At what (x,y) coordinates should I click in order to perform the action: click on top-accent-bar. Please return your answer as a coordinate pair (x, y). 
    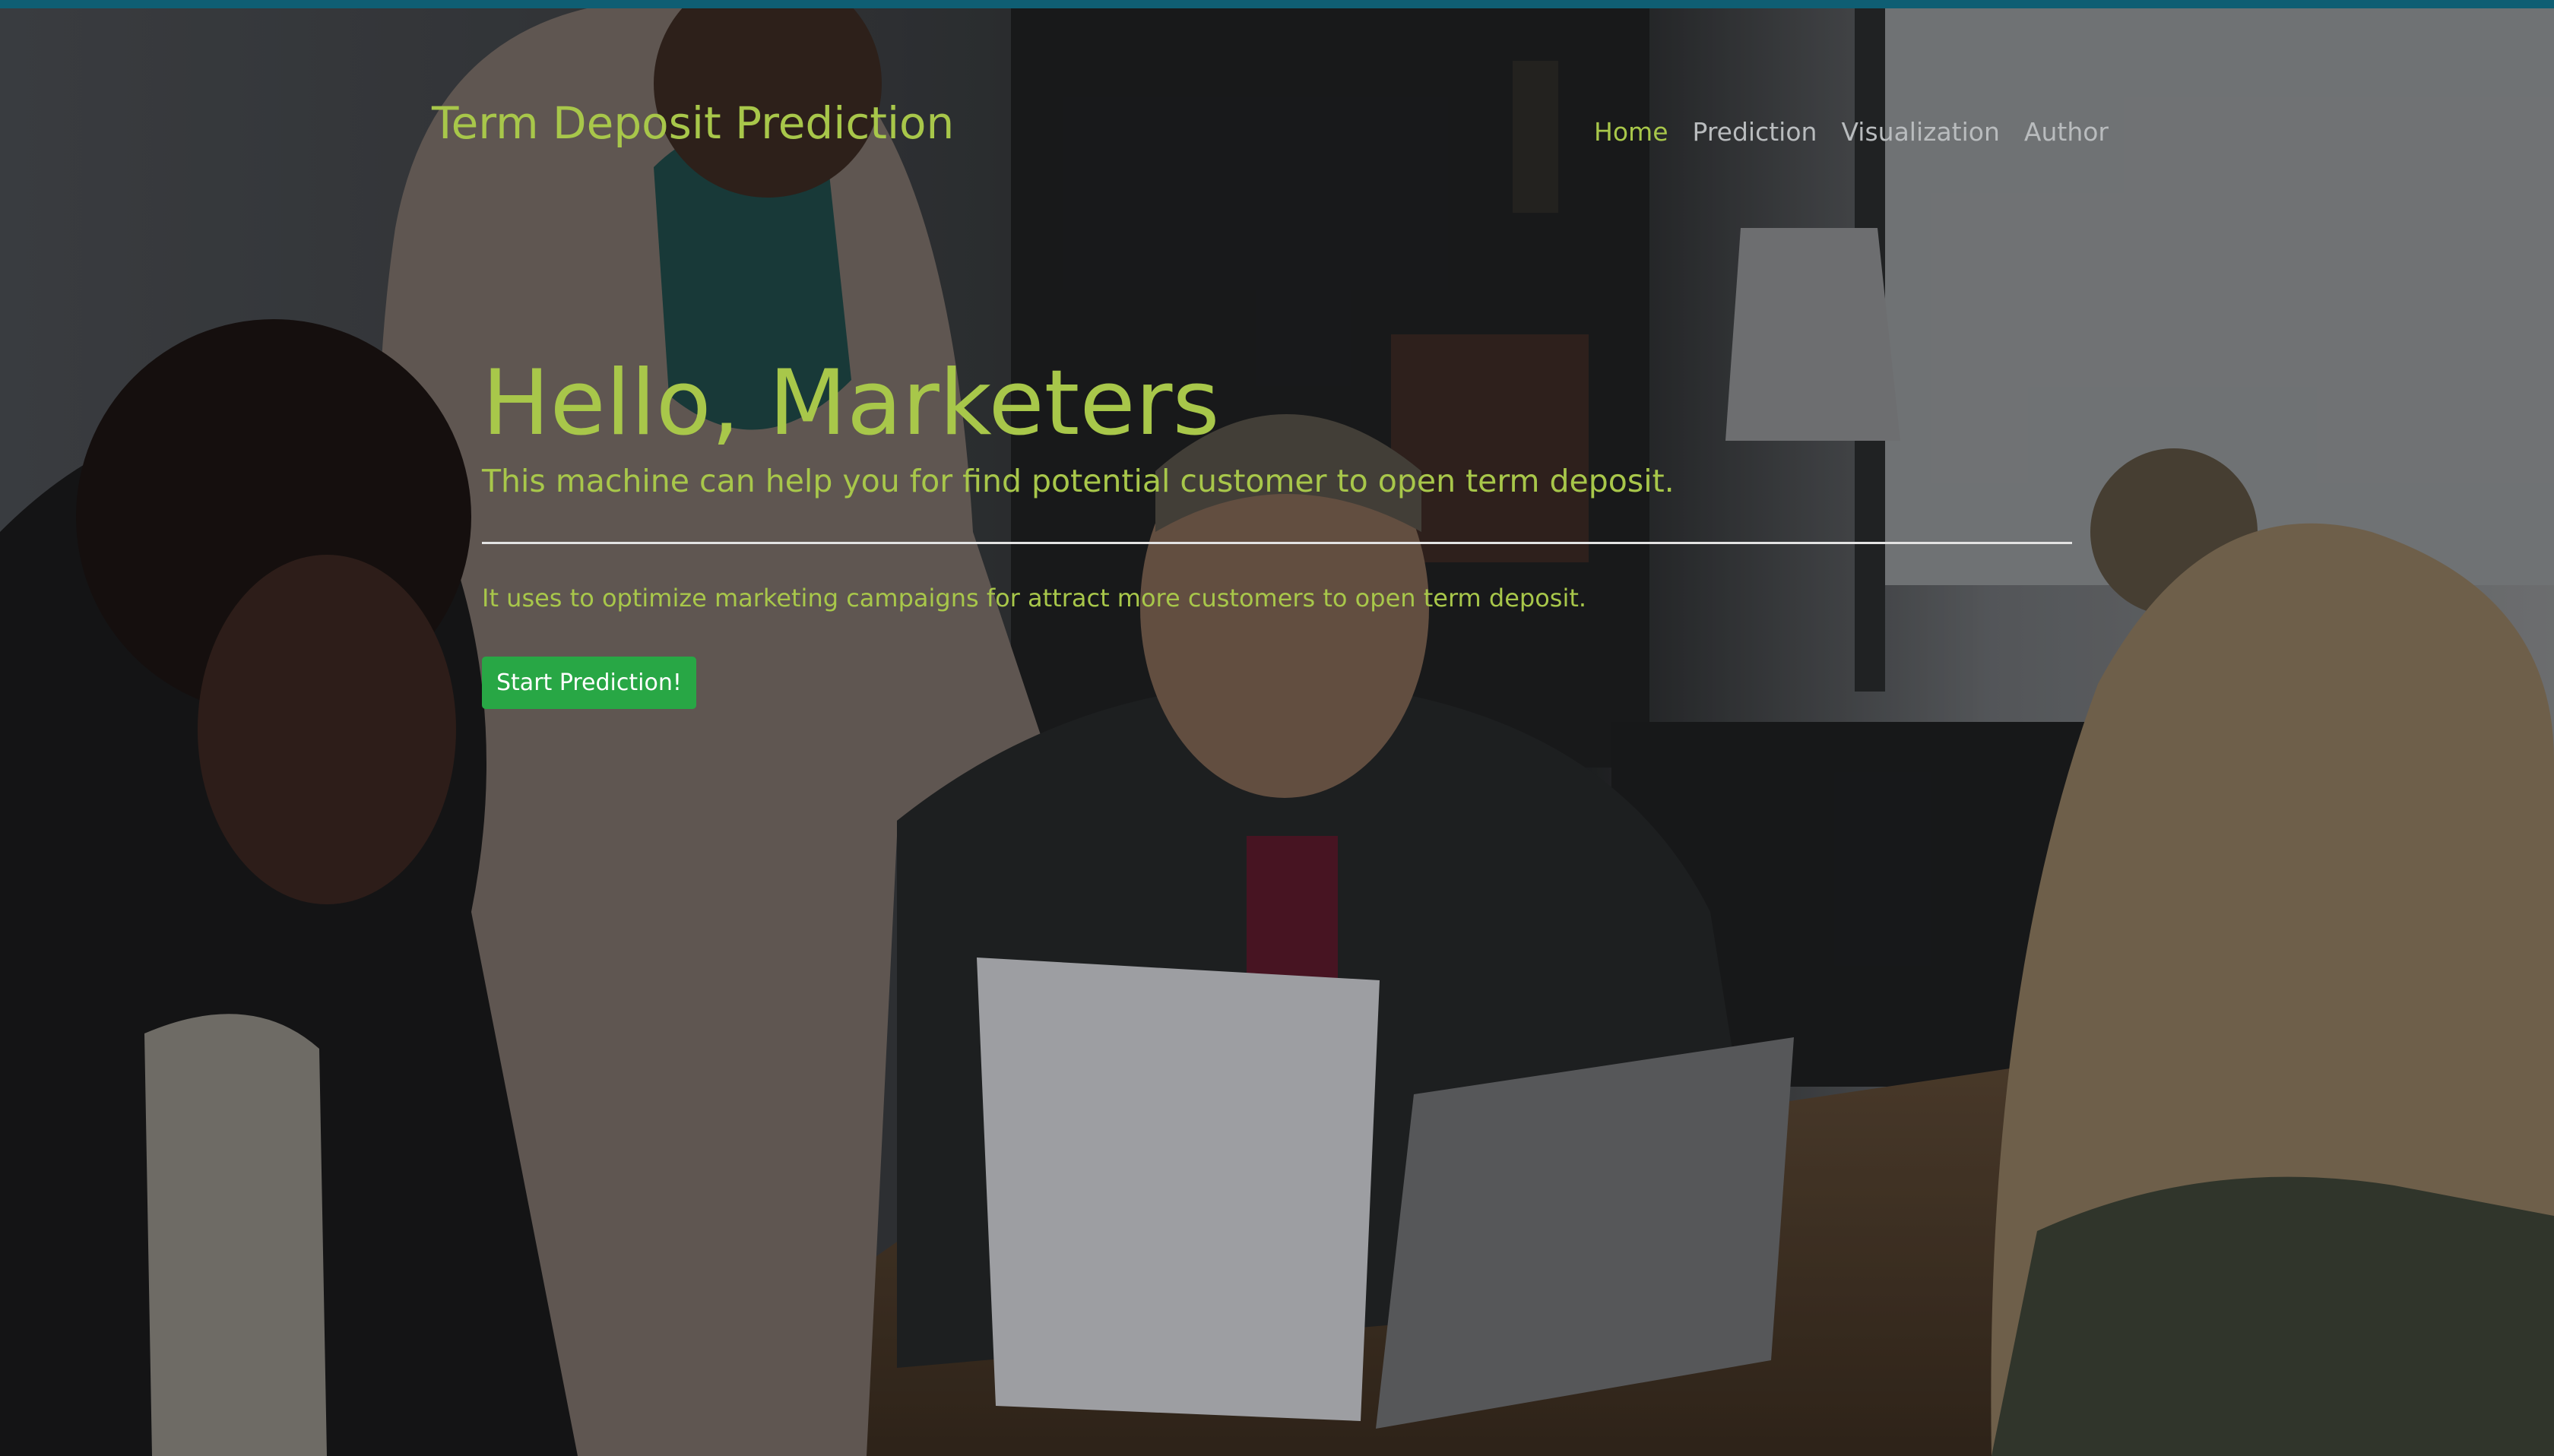
    Looking at the image, I should click on (1277, 4).